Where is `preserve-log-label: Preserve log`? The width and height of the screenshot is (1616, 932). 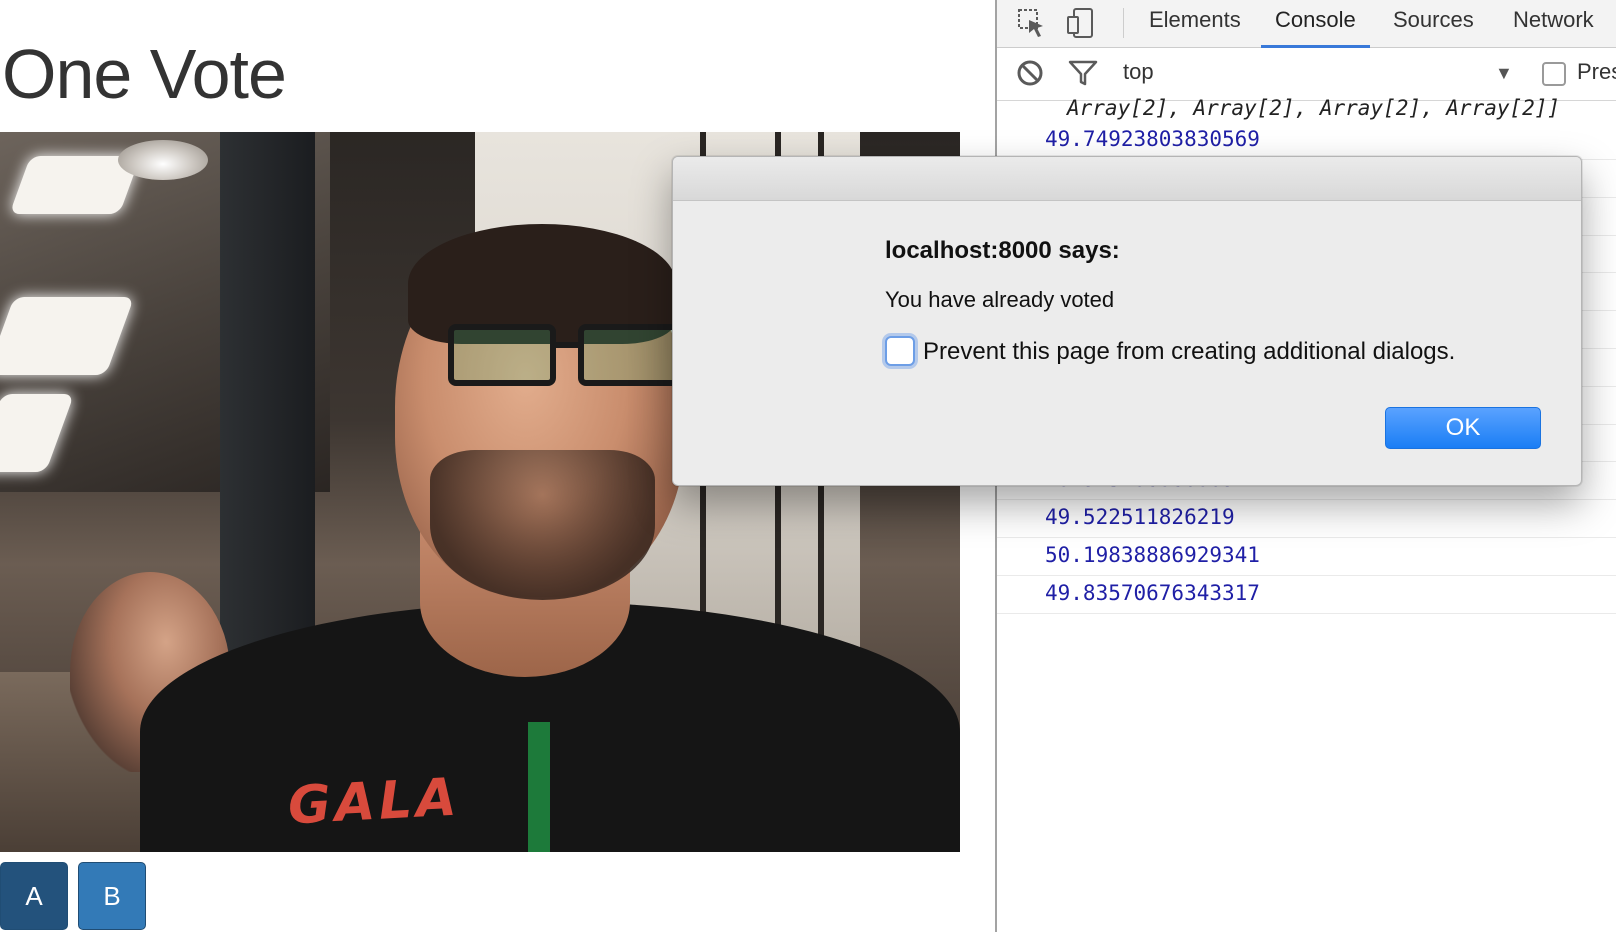
preserve-log-label: Preserve log is located at coordinates (1596, 71).